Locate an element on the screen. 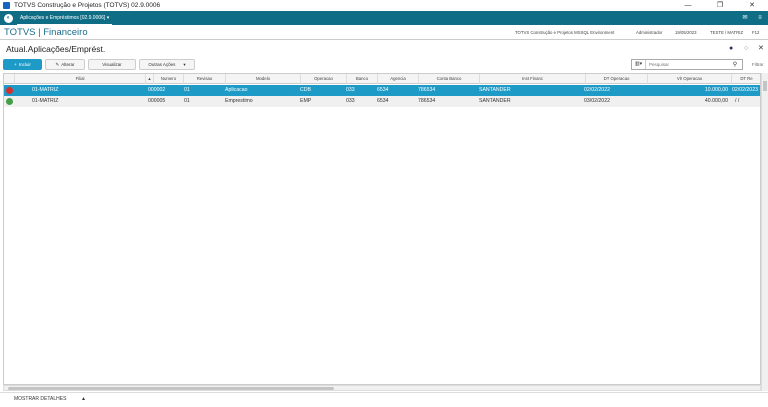  col-numero-header: Numero is located at coordinates (169, 79).